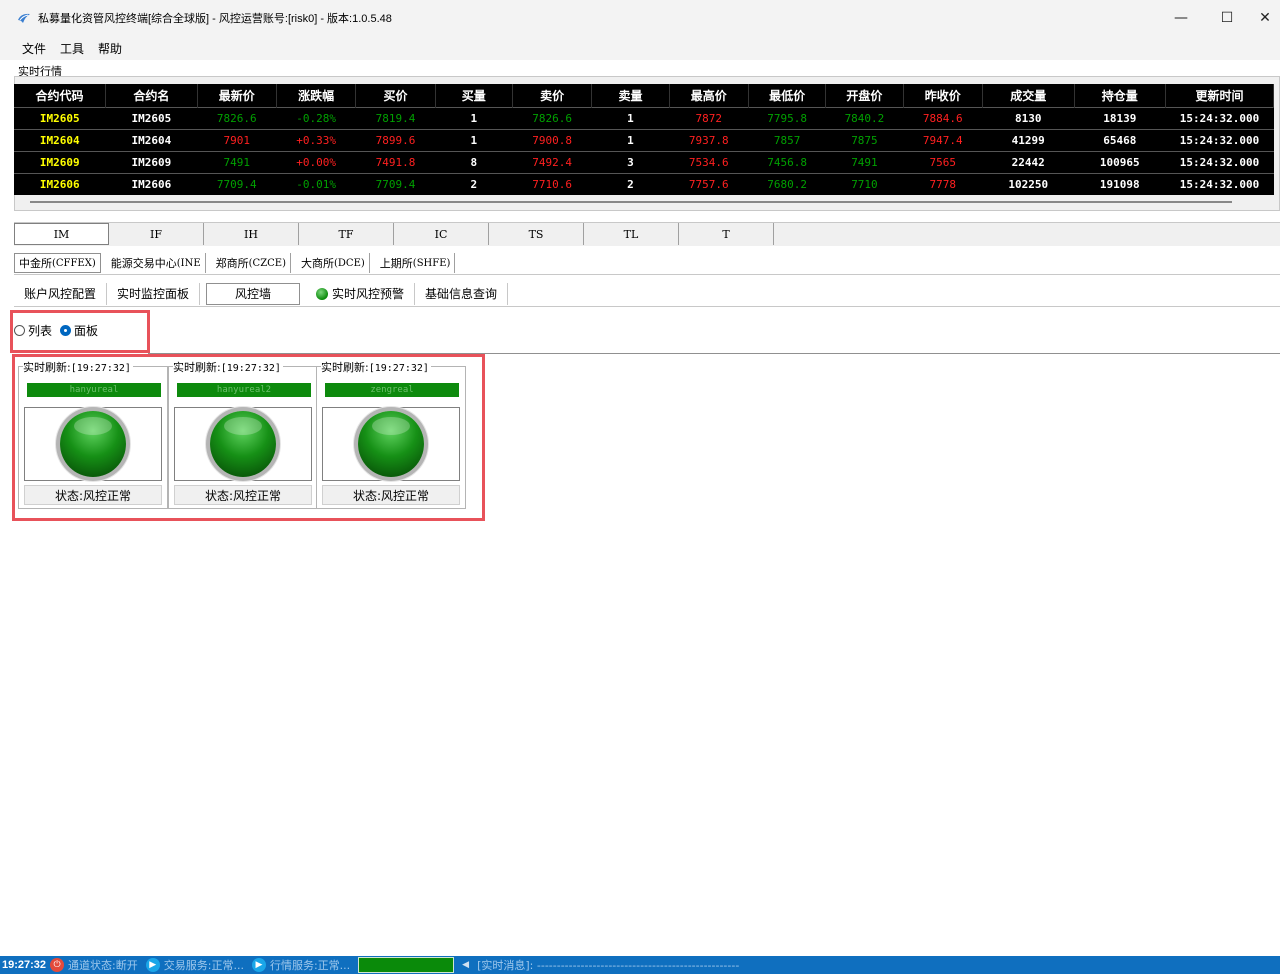 This screenshot has height=974, width=1280. What do you see at coordinates (709, 95) in the screenshot?
I see `column-header: 最高价` at bounding box center [709, 95].